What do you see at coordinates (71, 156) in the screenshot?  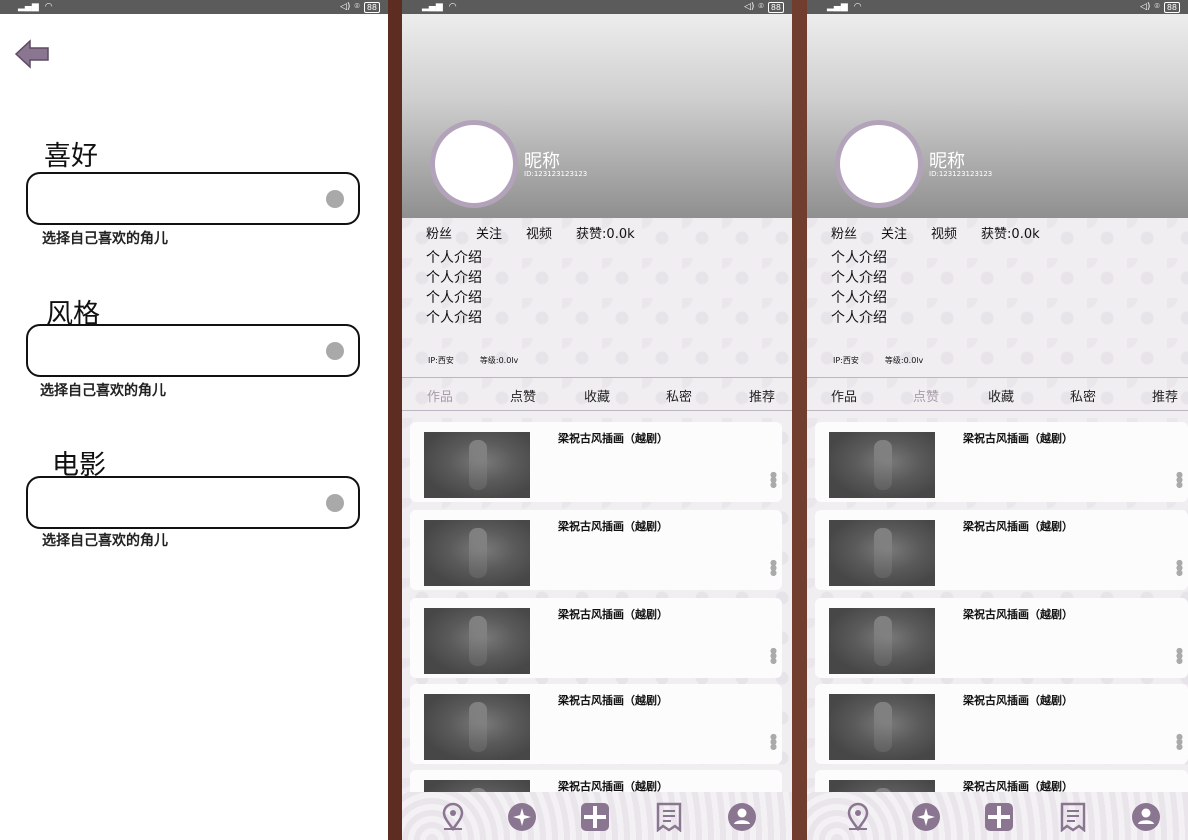 I see `section-title-hobby: 喜好` at bounding box center [71, 156].